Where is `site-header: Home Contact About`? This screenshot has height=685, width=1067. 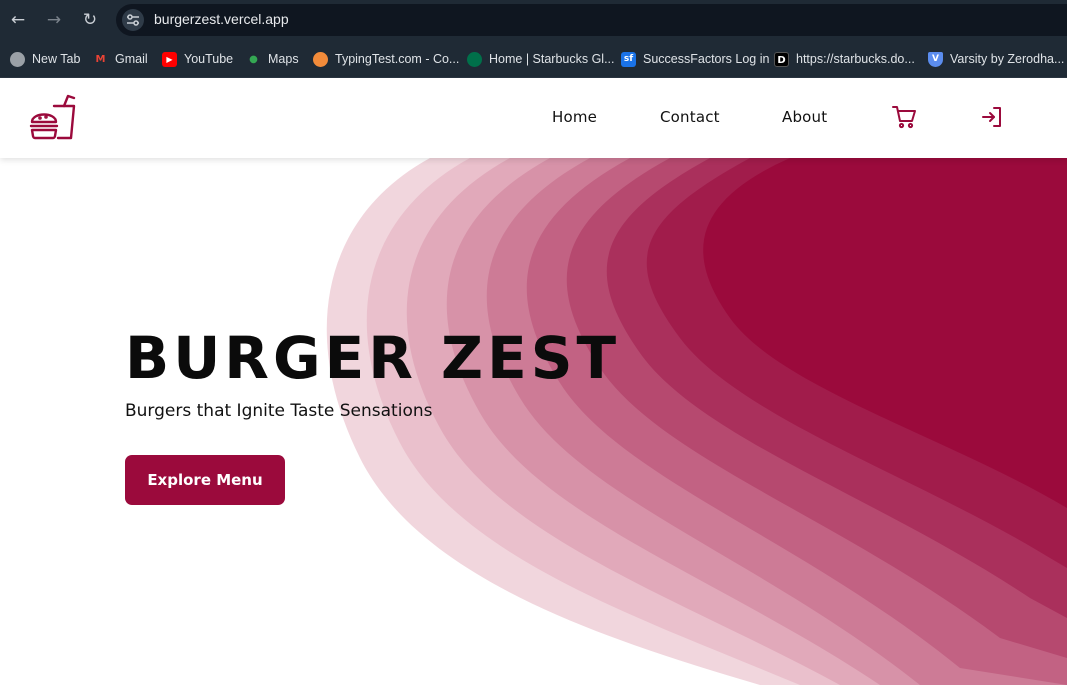 site-header: Home Contact About is located at coordinates (533, 118).